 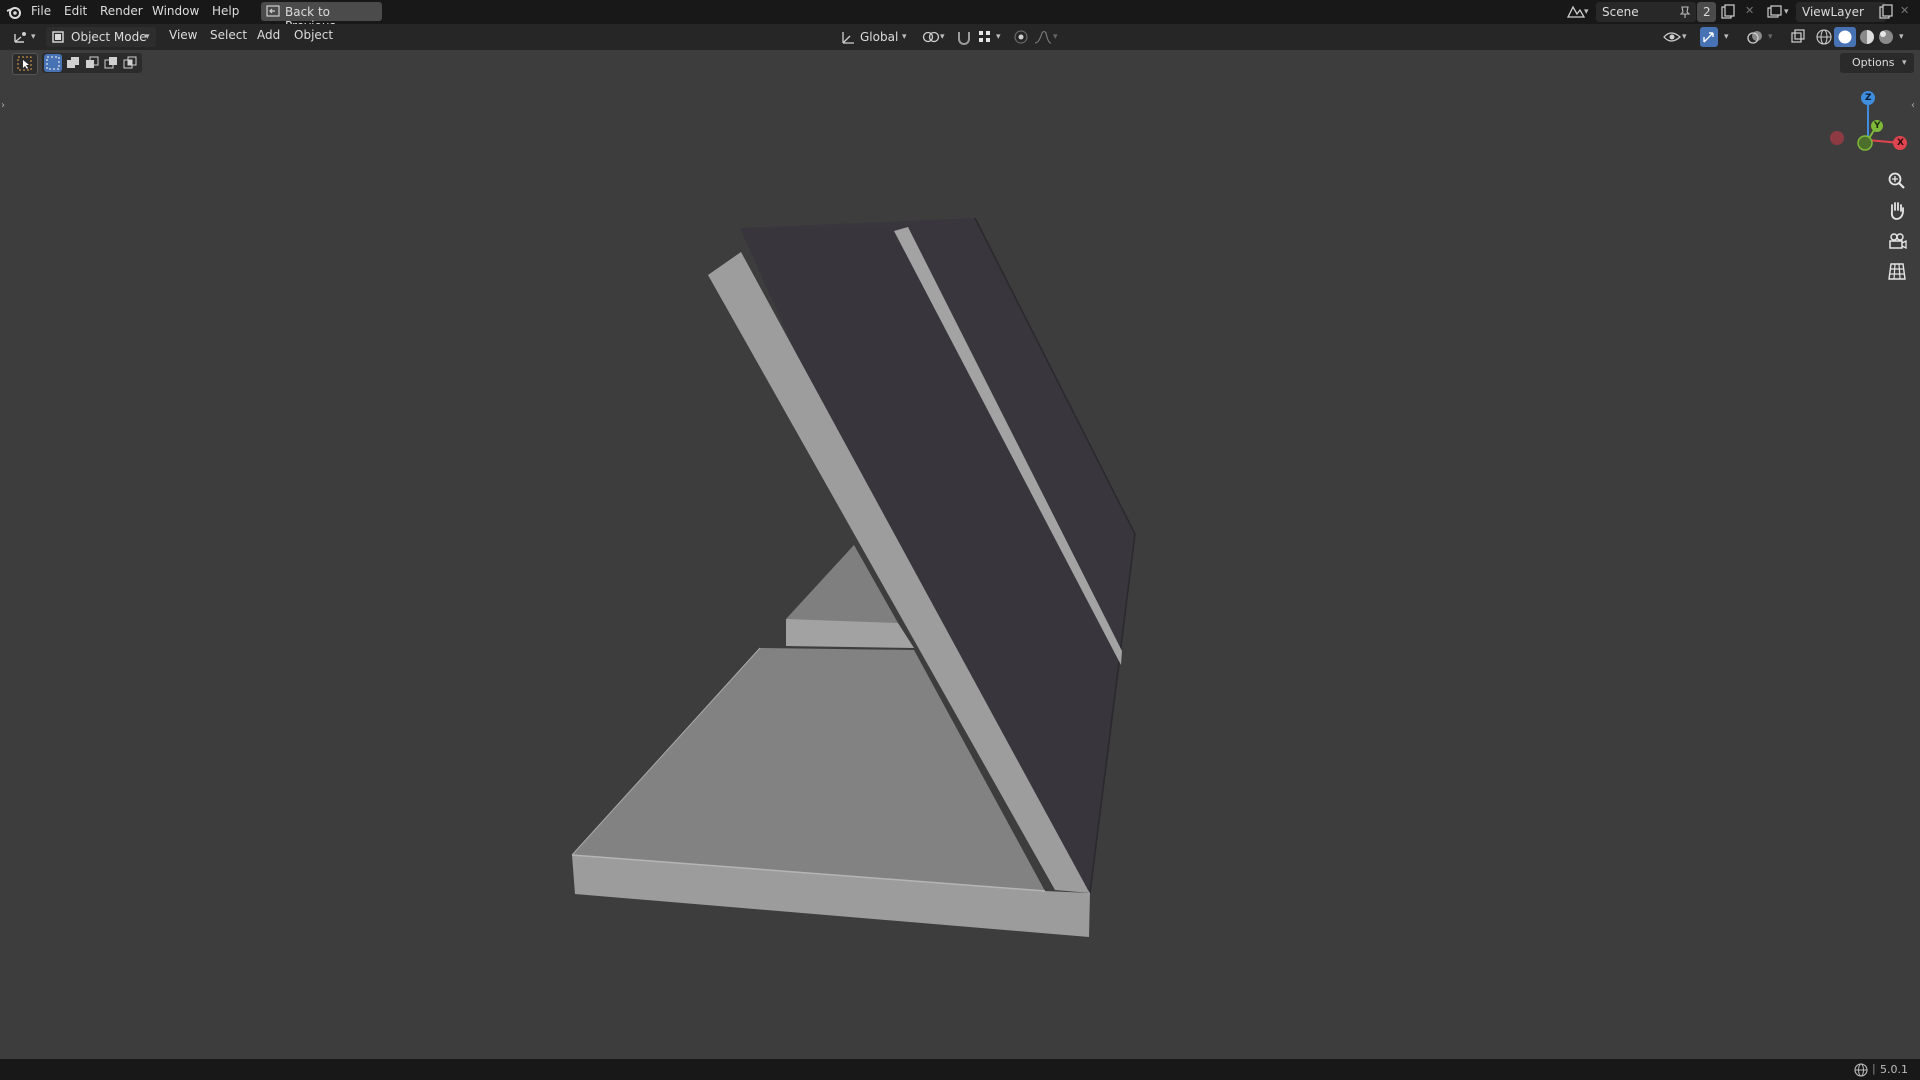 I want to click on ortho-grid-icon, so click(x=1897, y=271).